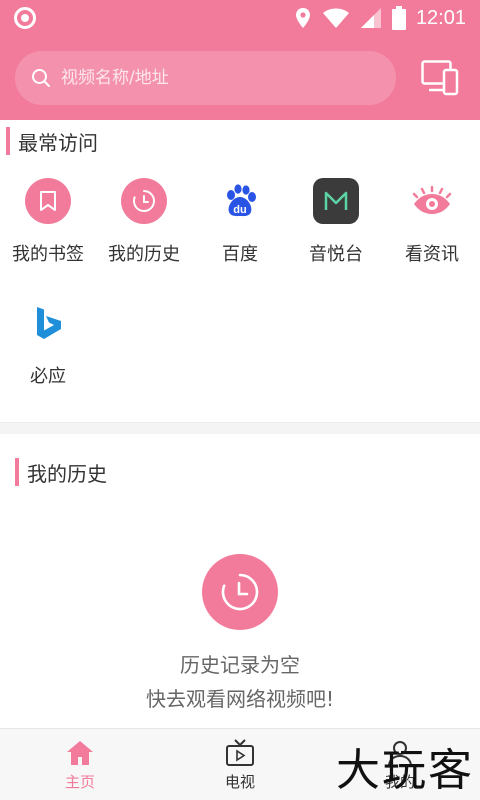 Image resolution: width=480 pixels, height=800 pixels. Describe the element at coordinates (41, 78) in the screenshot. I see `search-icon` at that location.